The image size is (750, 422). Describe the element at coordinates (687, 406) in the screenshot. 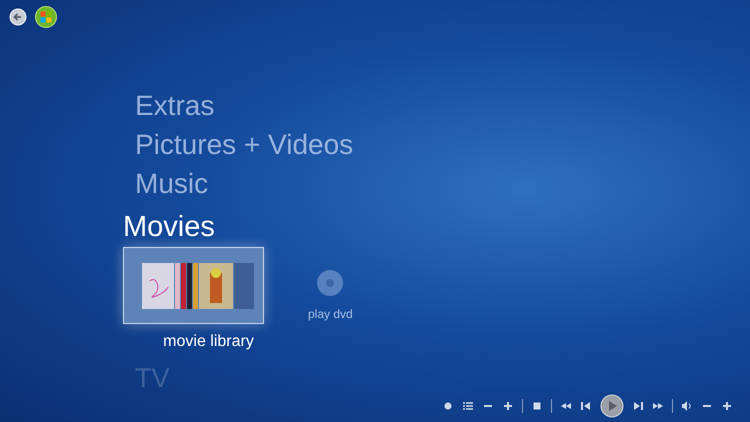

I see `volume-icon` at that location.